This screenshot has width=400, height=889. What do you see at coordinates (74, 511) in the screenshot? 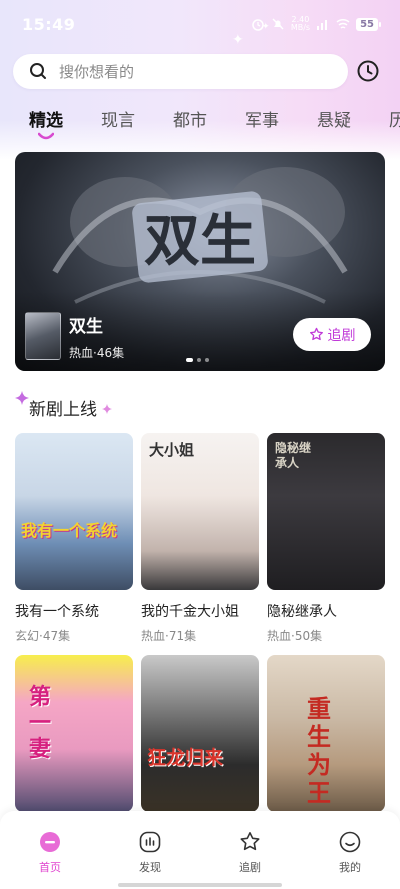
I see `drama-poster: 我有一个系统` at bounding box center [74, 511].